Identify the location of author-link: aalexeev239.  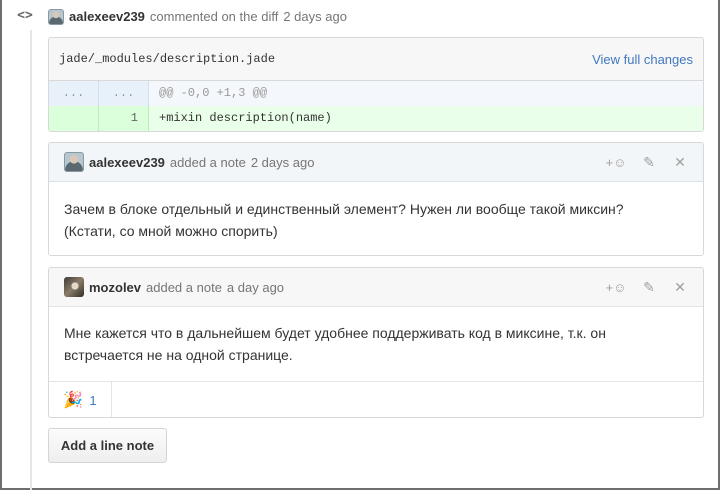
(107, 17).